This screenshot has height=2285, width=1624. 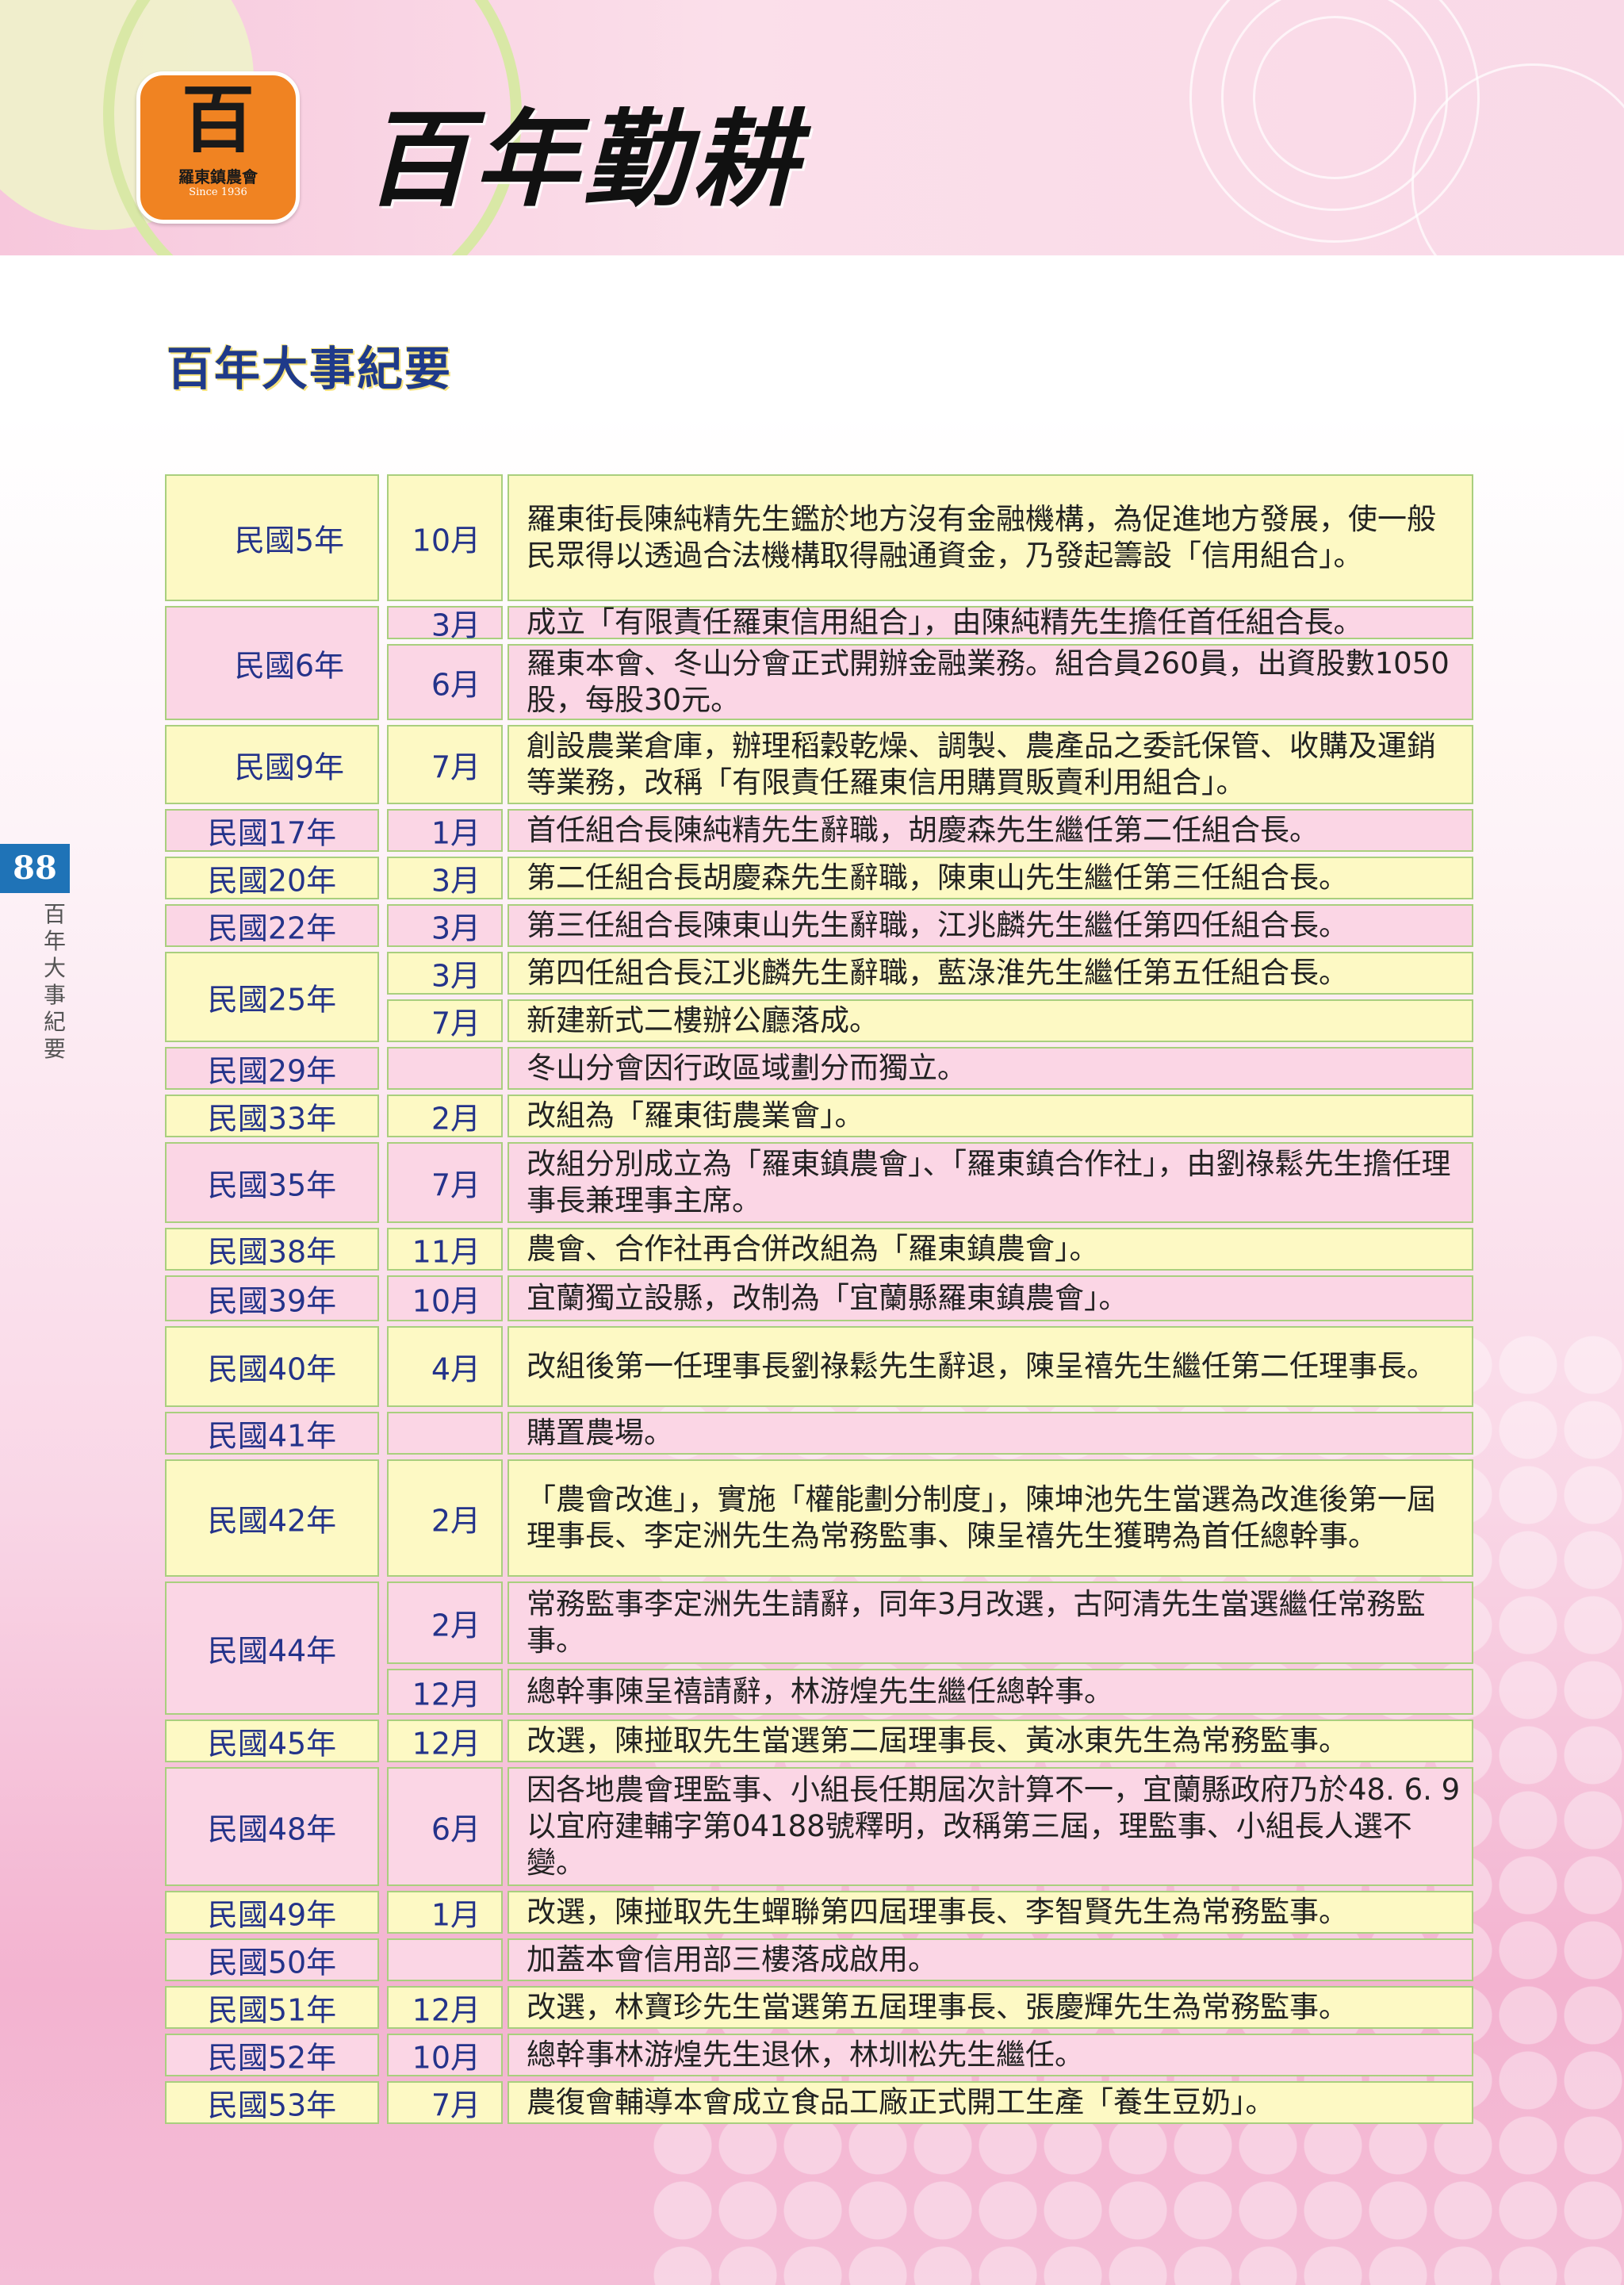 I want to click on event-text: 改組後第一任理事長劉祿鬆先生辭退，陳呈禧先生繼任第二任理事長。, so click(x=981, y=1366).